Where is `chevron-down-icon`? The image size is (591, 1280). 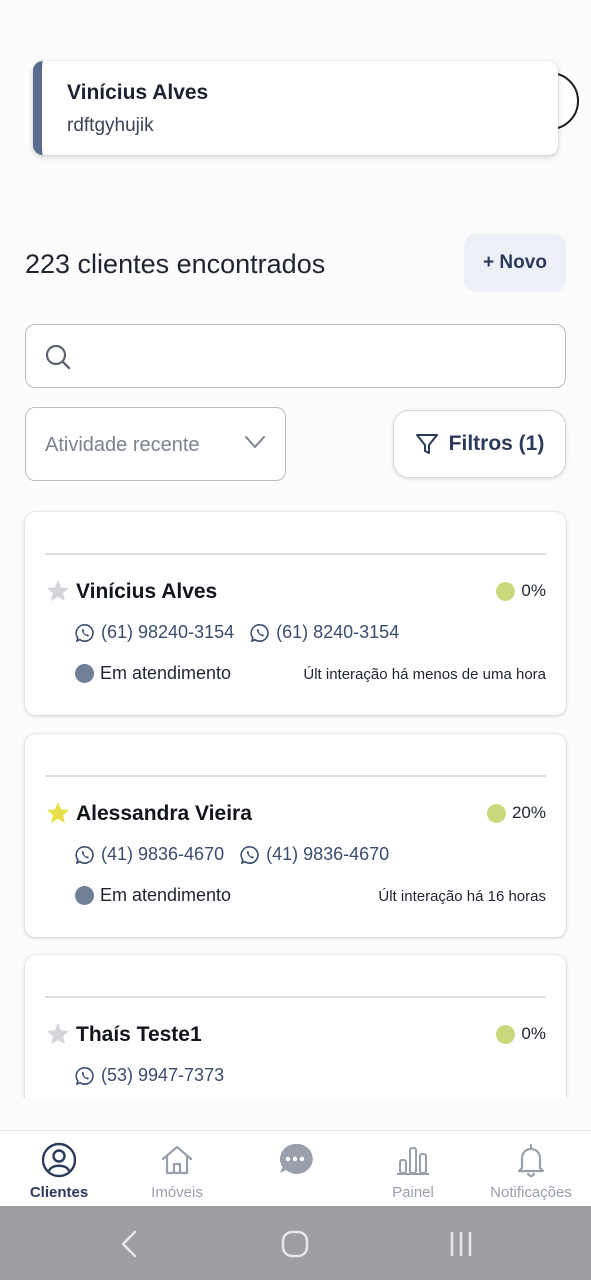
chevron-down-icon is located at coordinates (255, 442).